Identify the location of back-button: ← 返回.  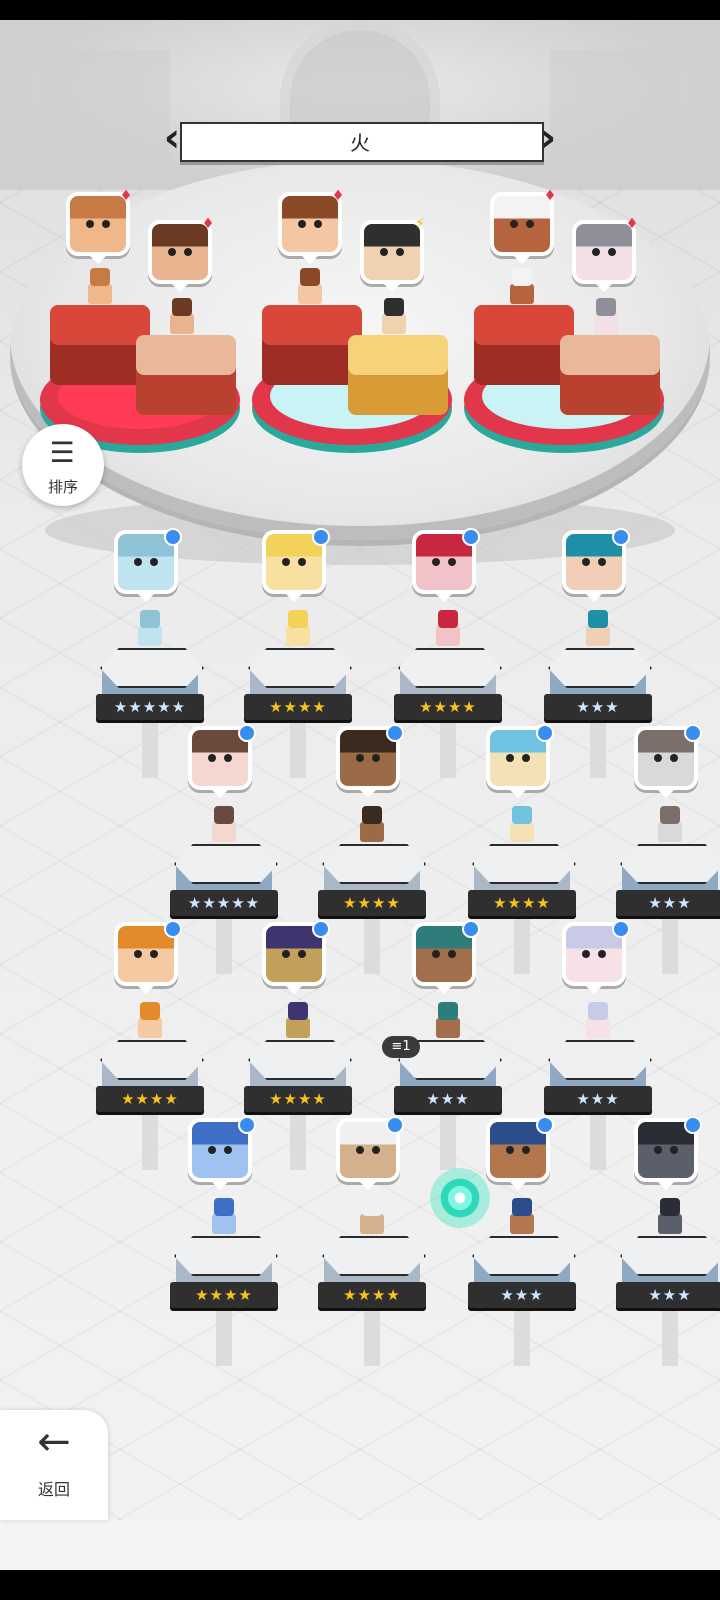
(54, 1465).